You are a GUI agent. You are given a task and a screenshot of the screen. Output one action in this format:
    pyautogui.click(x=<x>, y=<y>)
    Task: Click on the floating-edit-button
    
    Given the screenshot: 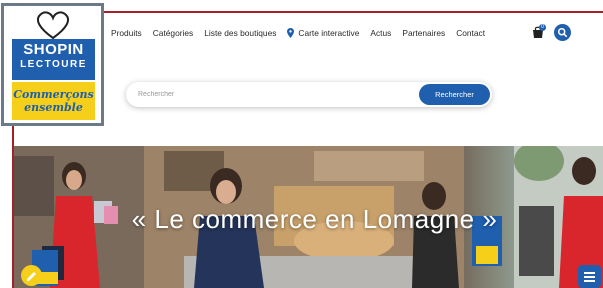 What is the action you would take?
    pyautogui.click(x=31, y=275)
    